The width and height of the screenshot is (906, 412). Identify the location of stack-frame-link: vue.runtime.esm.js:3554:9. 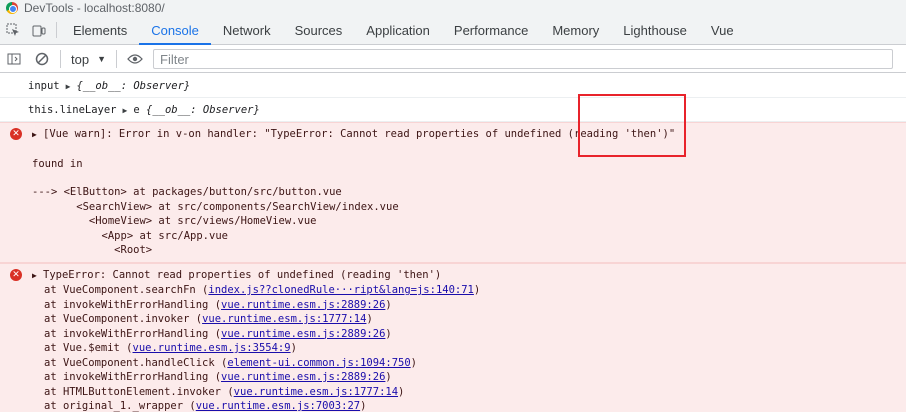
(212, 348).